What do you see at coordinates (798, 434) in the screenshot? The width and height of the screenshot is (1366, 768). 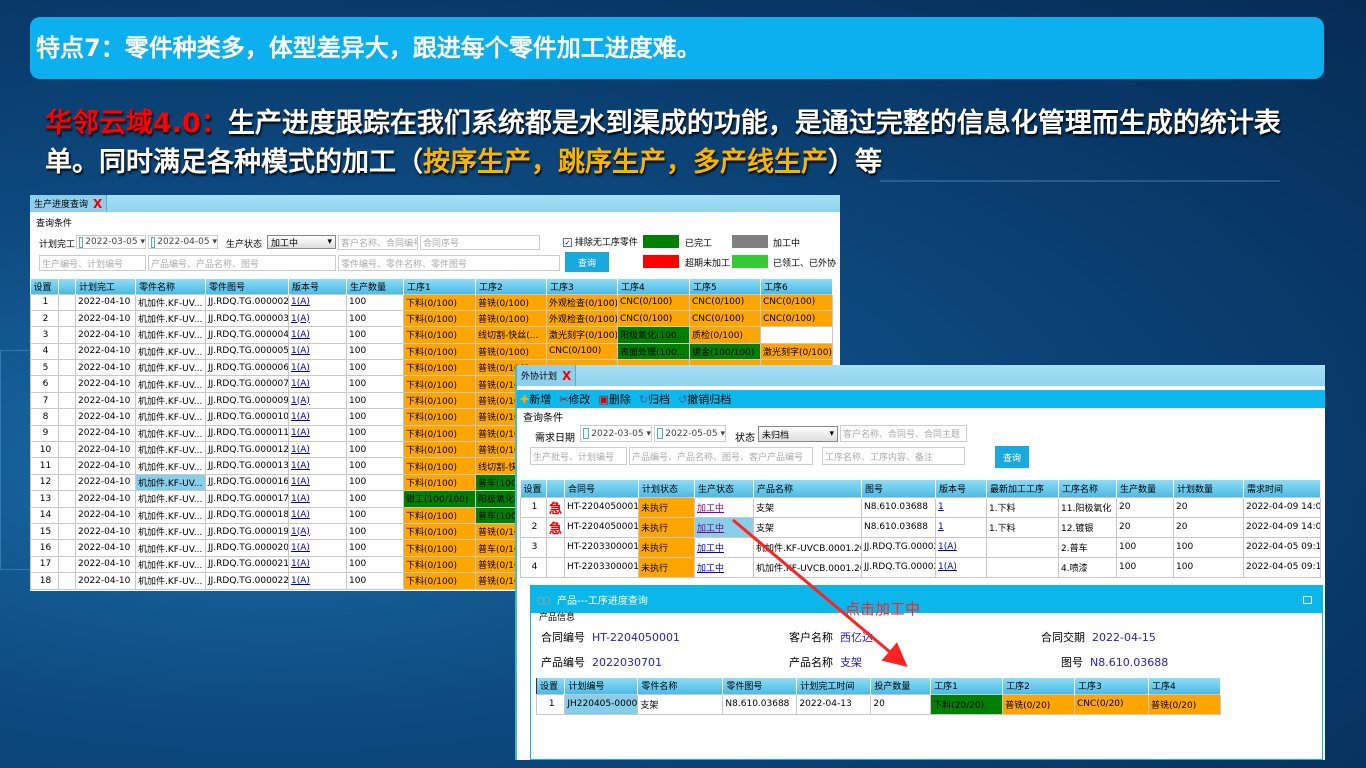 I see `status-select: 未归档 ▾` at bounding box center [798, 434].